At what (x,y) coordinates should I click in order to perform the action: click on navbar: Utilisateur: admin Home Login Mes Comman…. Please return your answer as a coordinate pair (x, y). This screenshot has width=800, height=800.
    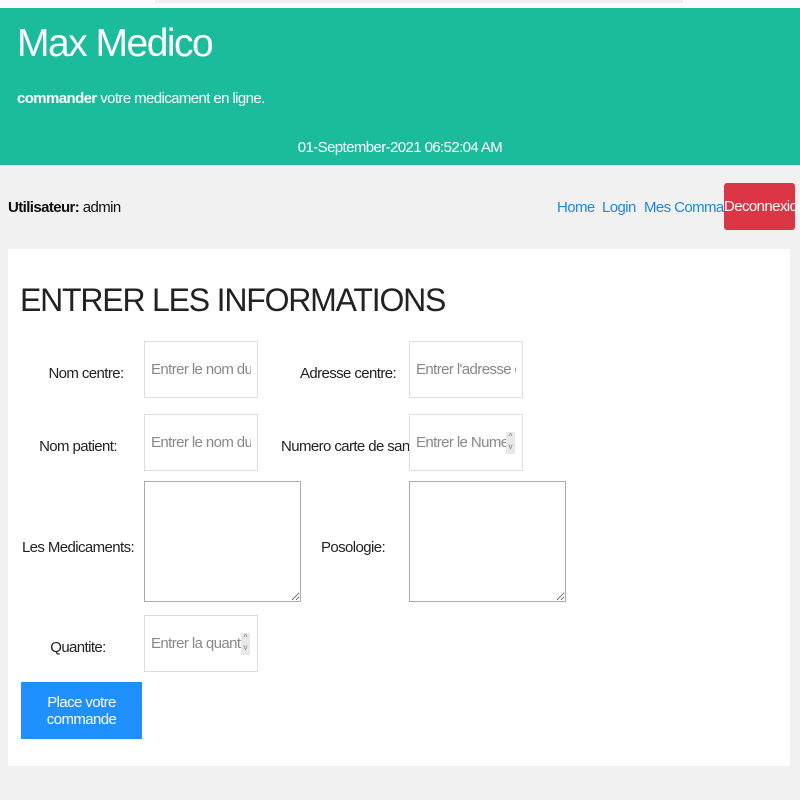
    Looking at the image, I should click on (400, 207).